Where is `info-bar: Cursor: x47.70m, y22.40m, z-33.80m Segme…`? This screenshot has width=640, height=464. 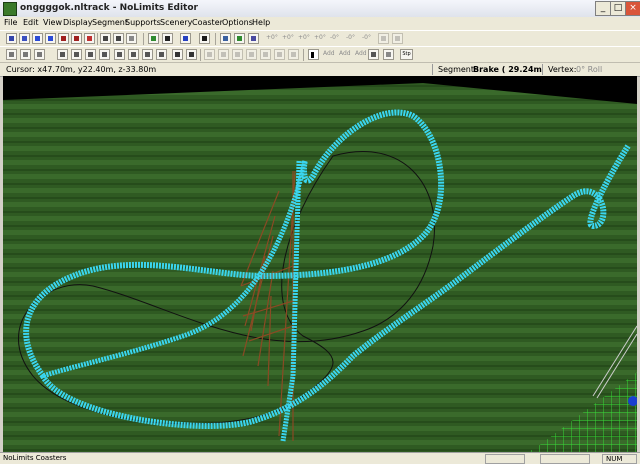
info-bar: Cursor: x47.70m, y22.40m, z-33.80m Segme… is located at coordinates (320, 69).